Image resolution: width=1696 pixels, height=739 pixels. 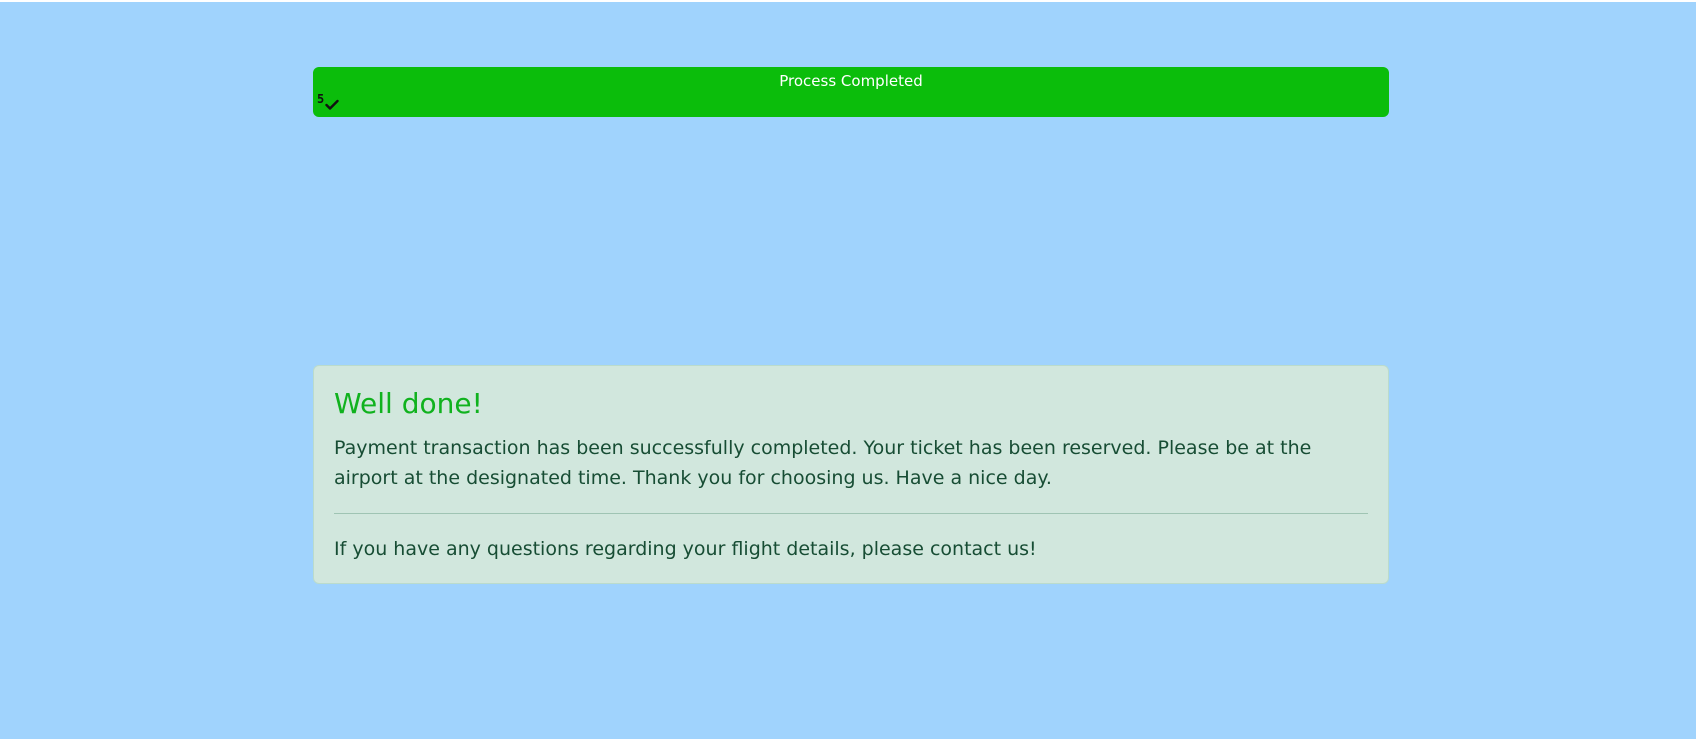 I want to click on check-icon, so click(x=332, y=104).